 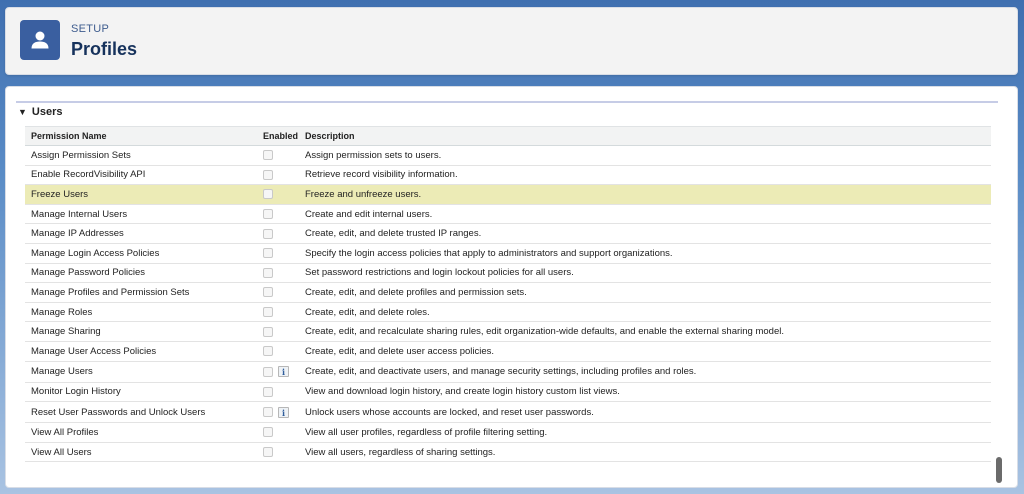 I want to click on permission-name: Manage Sharing, so click(x=141, y=331).